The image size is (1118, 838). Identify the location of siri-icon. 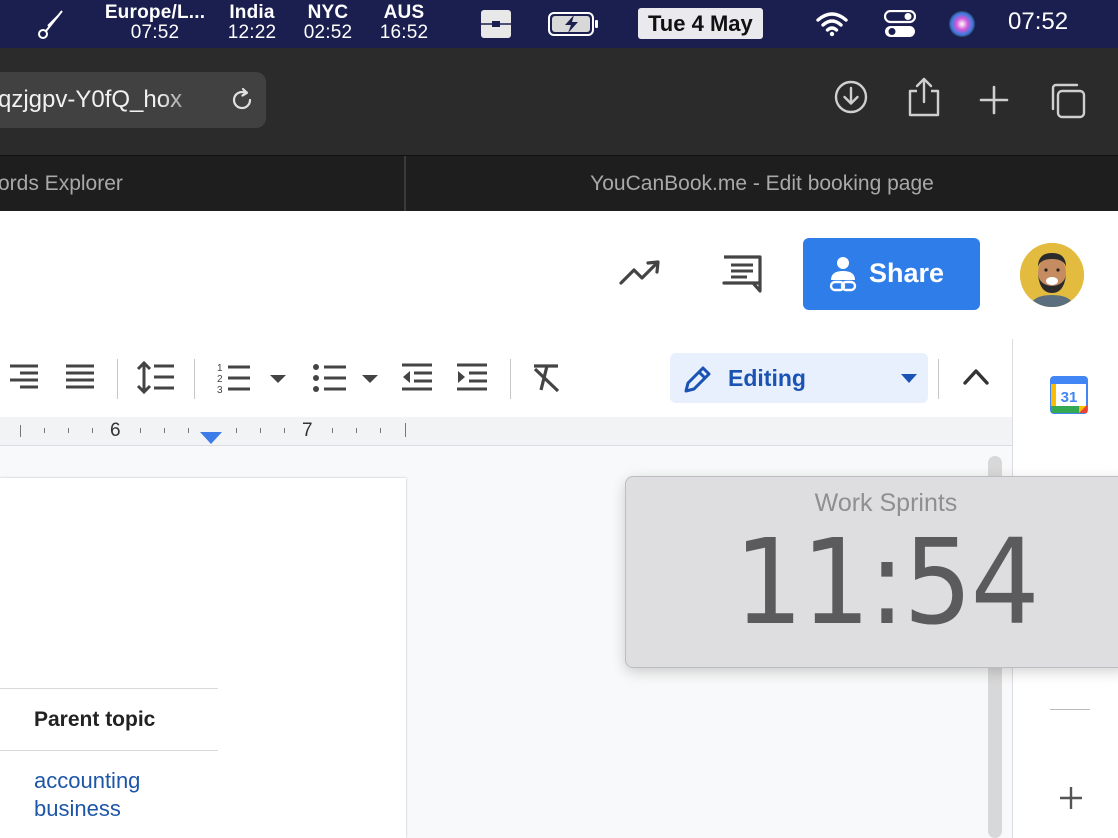
(962, 24).